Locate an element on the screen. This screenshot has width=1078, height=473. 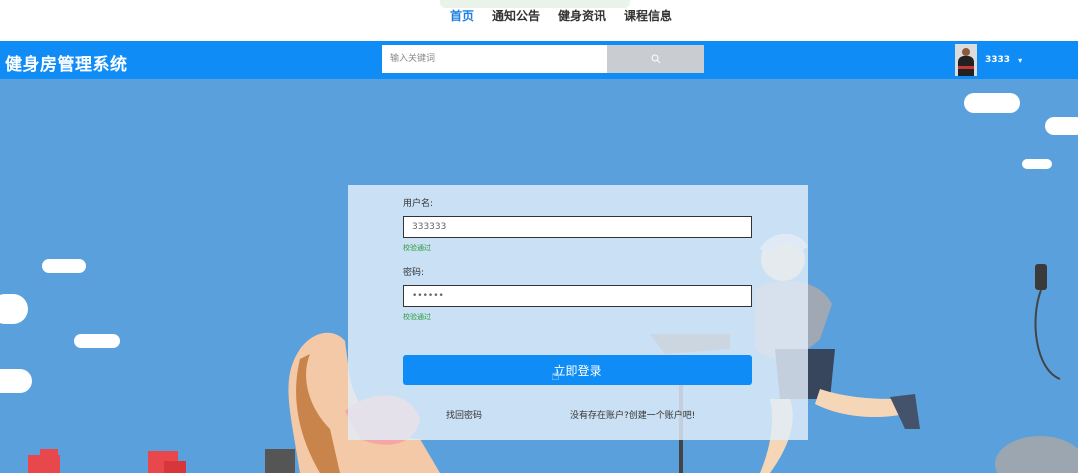
search-icon is located at coordinates (655, 59).